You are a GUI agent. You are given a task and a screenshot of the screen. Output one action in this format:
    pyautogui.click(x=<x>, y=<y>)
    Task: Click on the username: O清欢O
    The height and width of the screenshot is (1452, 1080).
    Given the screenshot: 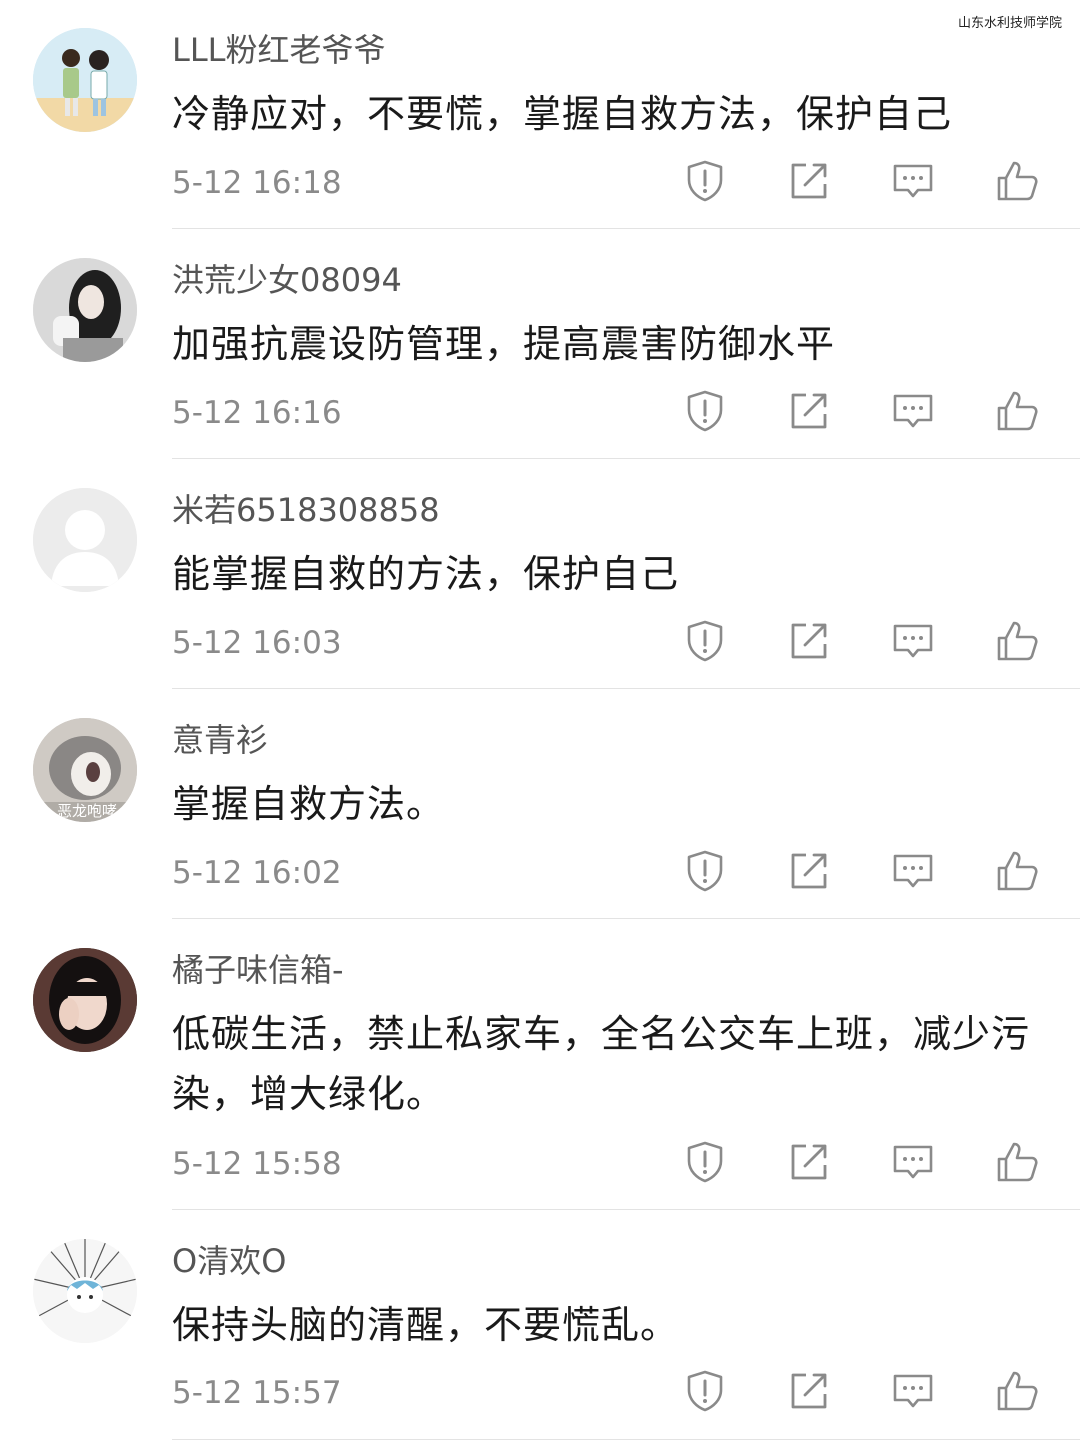 What is the action you would take?
    pyautogui.click(x=229, y=1261)
    